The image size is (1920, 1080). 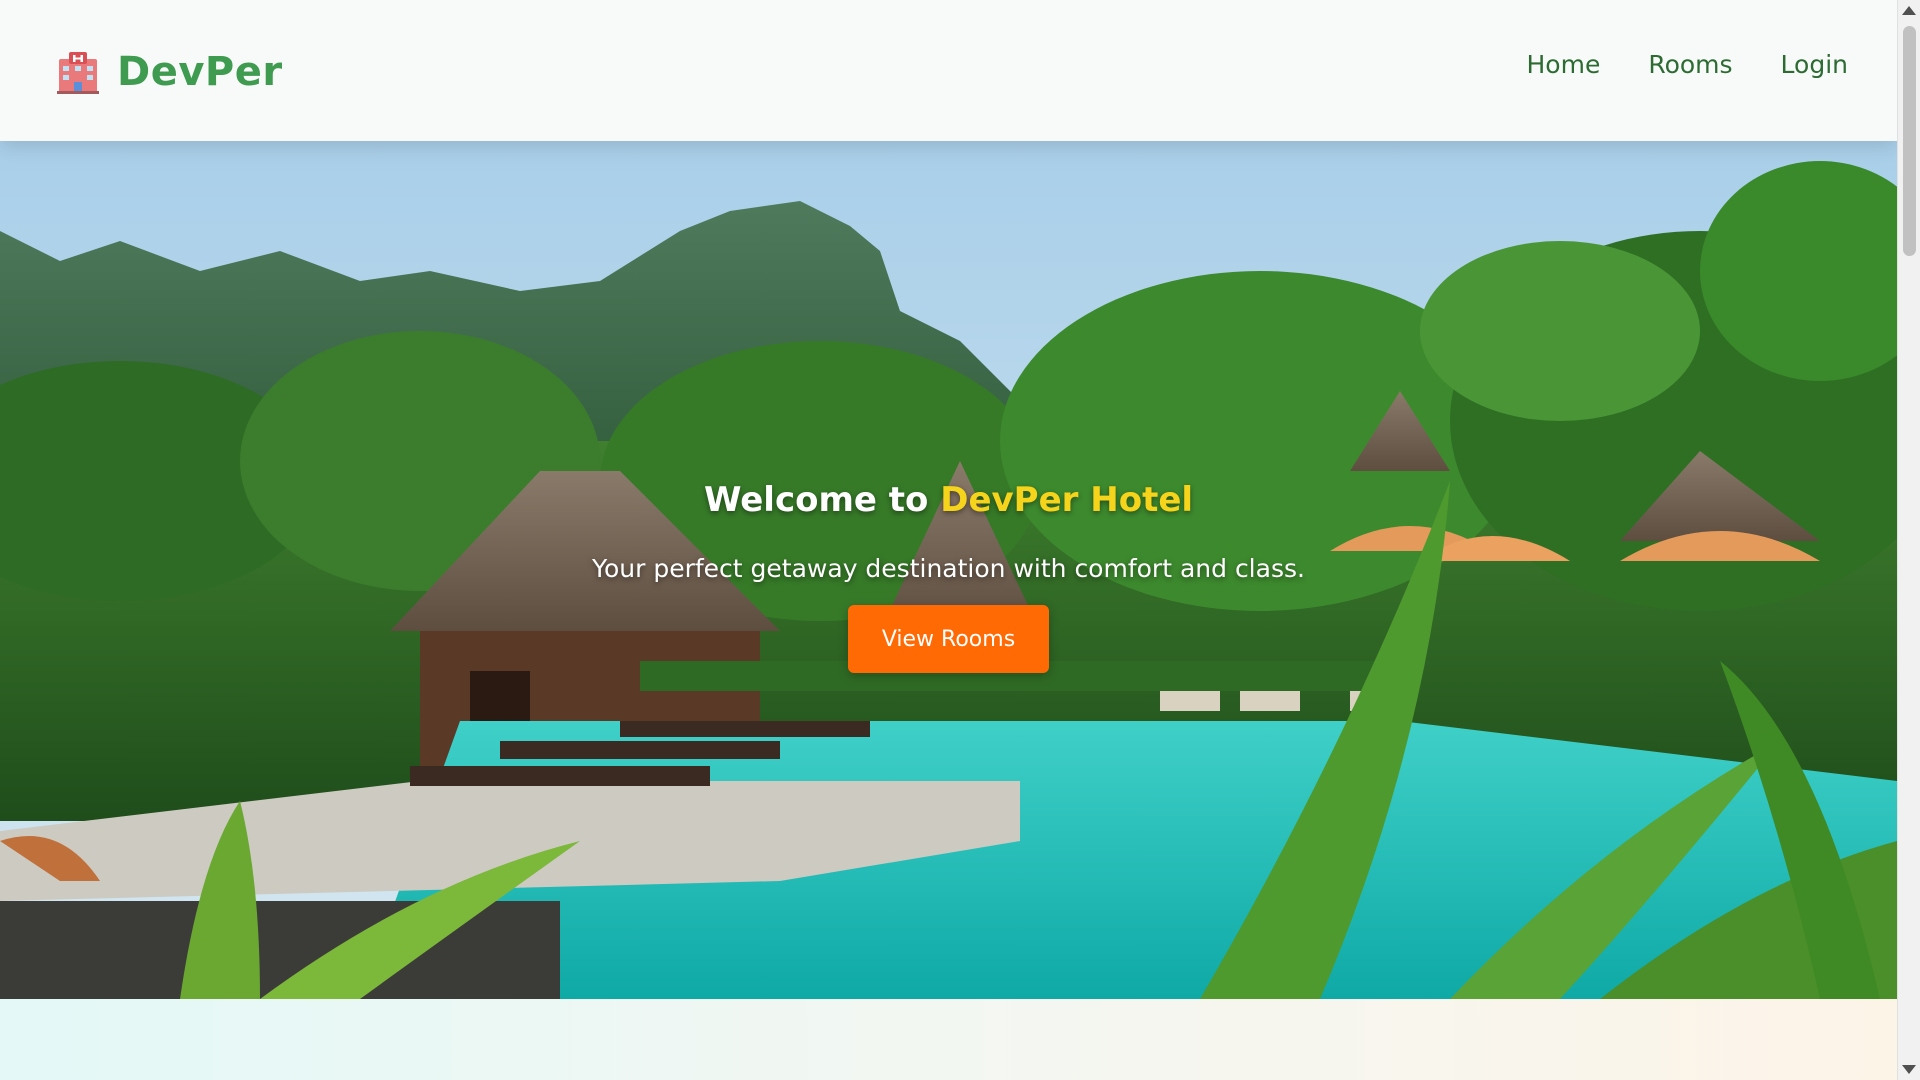 What do you see at coordinates (78, 73) in the screenshot?
I see `hotel-icon` at bounding box center [78, 73].